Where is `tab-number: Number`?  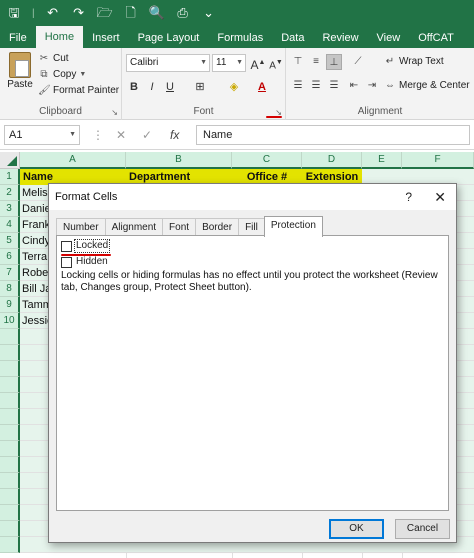 tab-number: Number is located at coordinates (81, 227).